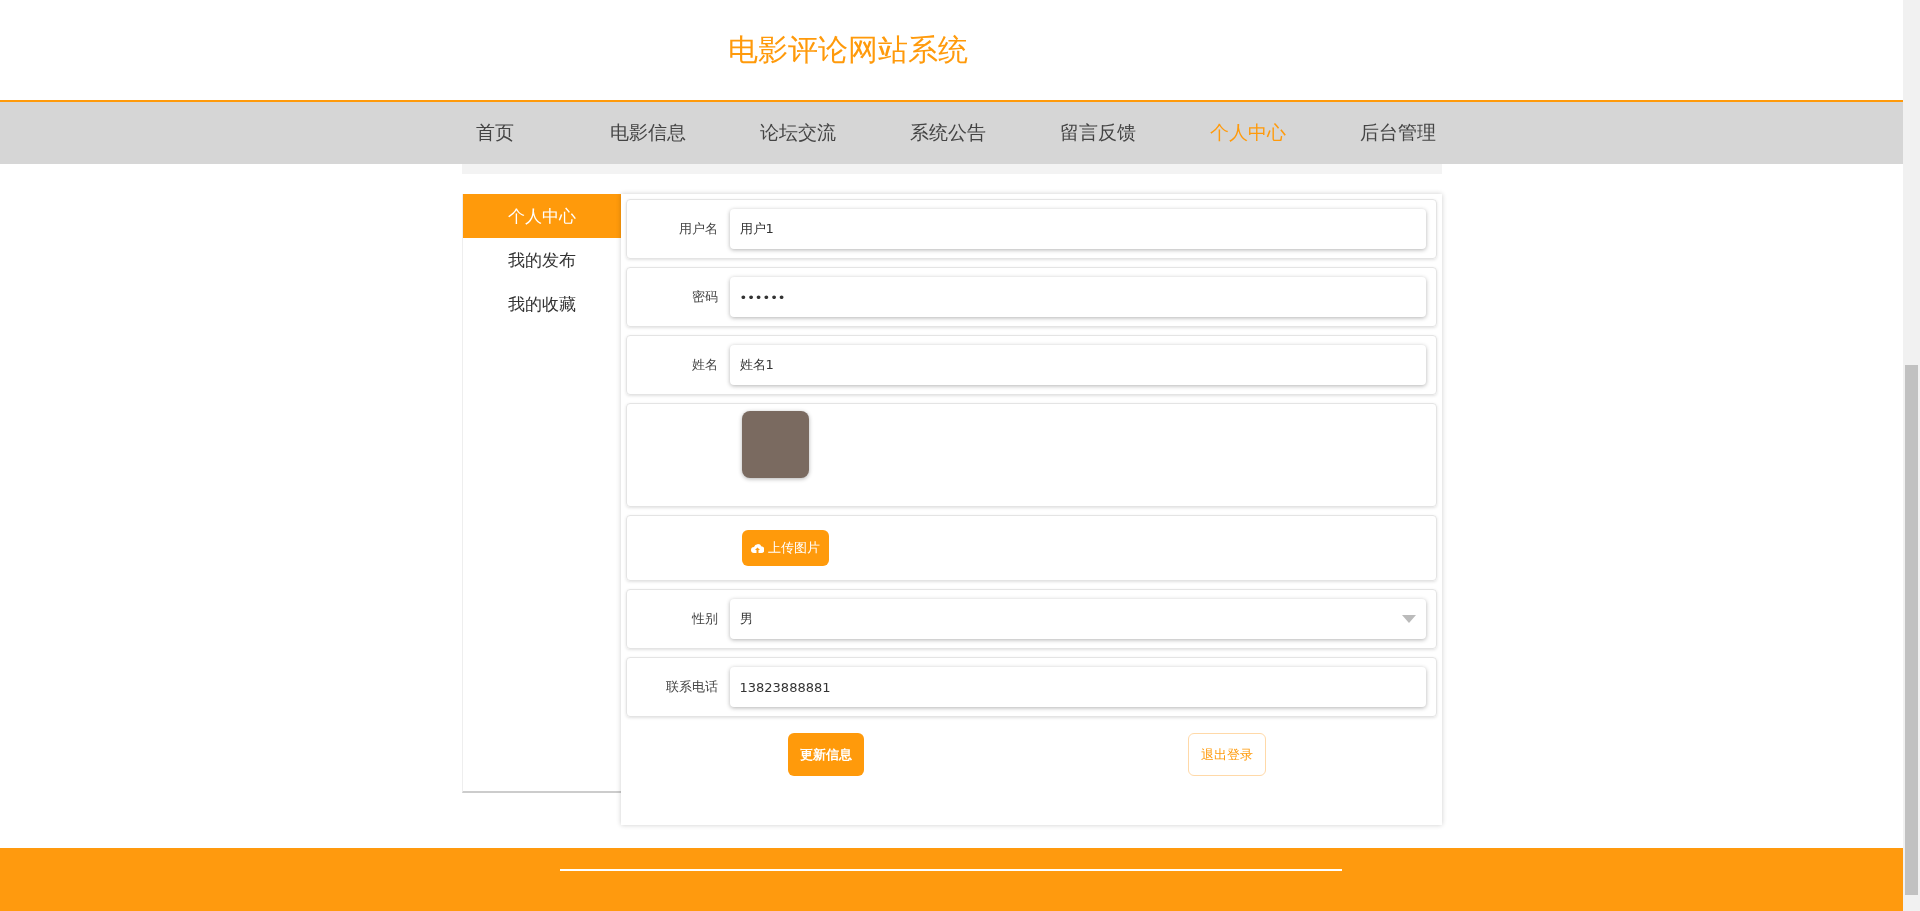 The width and height of the screenshot is (1920, 911). What do you see at coordinates (704, 619) in the screenshot?
I see `field-label: 性别` at bounding box center [704, 619].